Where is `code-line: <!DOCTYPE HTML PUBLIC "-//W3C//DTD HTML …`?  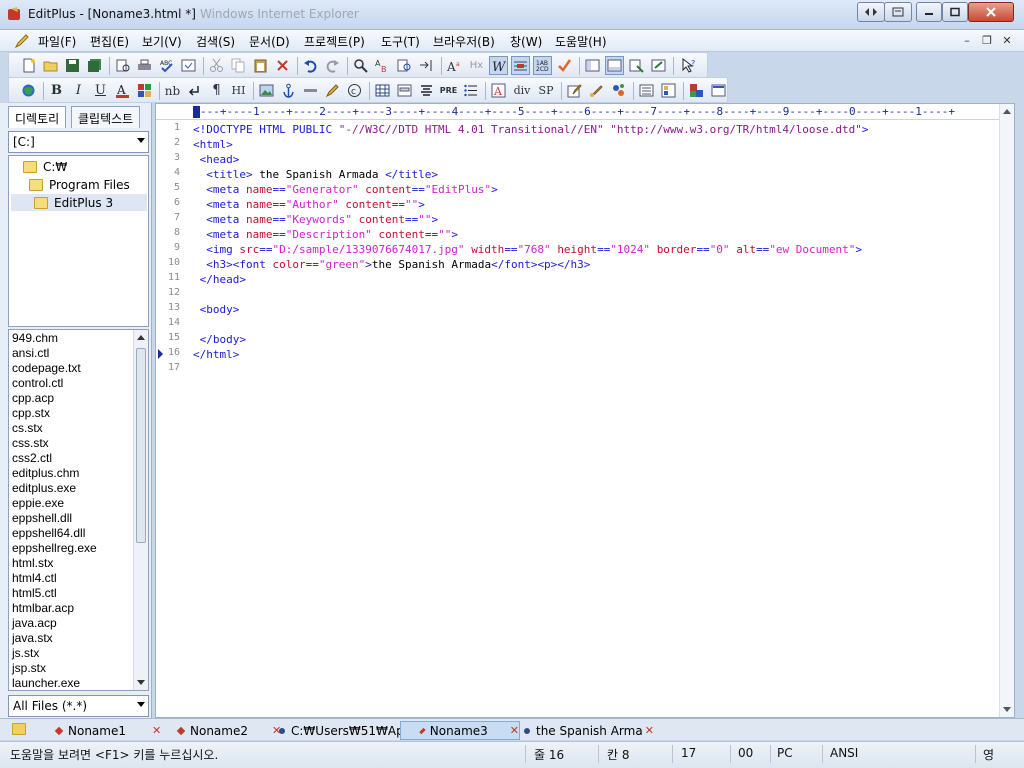 code-line: <!DOCTYPE HTML PUBLIC "-//W3C//DTD HTML … is located at coordinates (531, 129).